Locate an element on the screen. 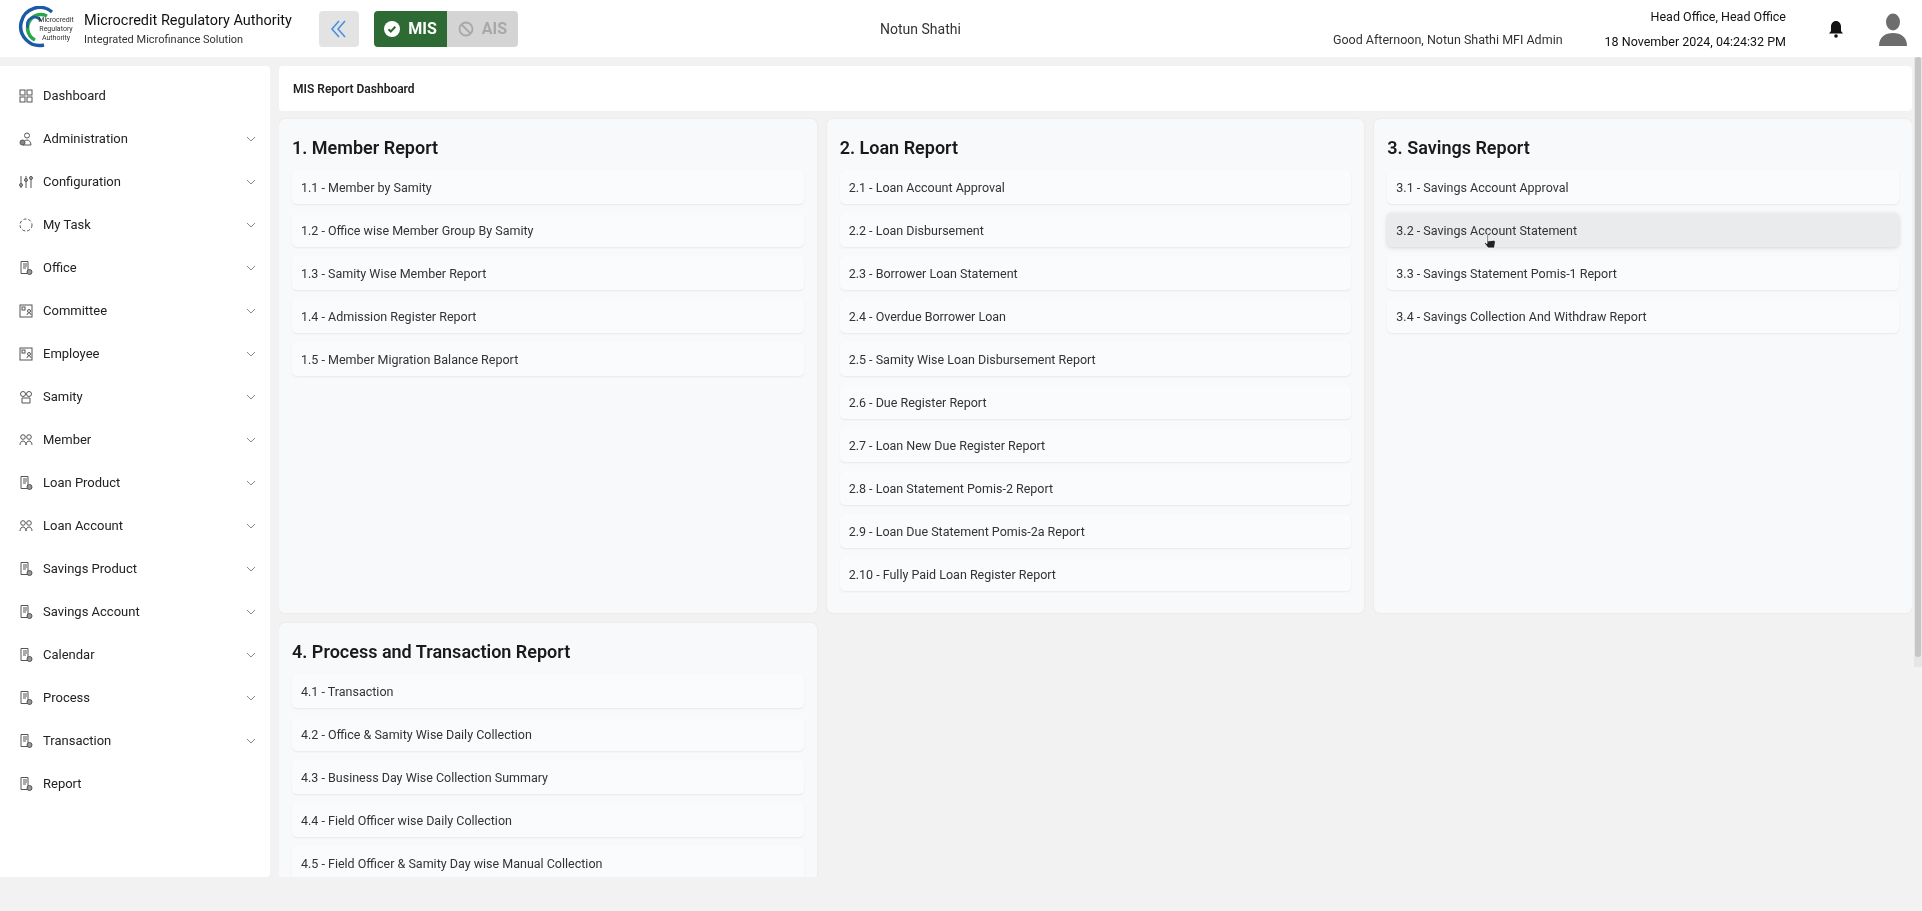  card-title: 4. Process and Transaction Report is located at coordinates (432, 651).